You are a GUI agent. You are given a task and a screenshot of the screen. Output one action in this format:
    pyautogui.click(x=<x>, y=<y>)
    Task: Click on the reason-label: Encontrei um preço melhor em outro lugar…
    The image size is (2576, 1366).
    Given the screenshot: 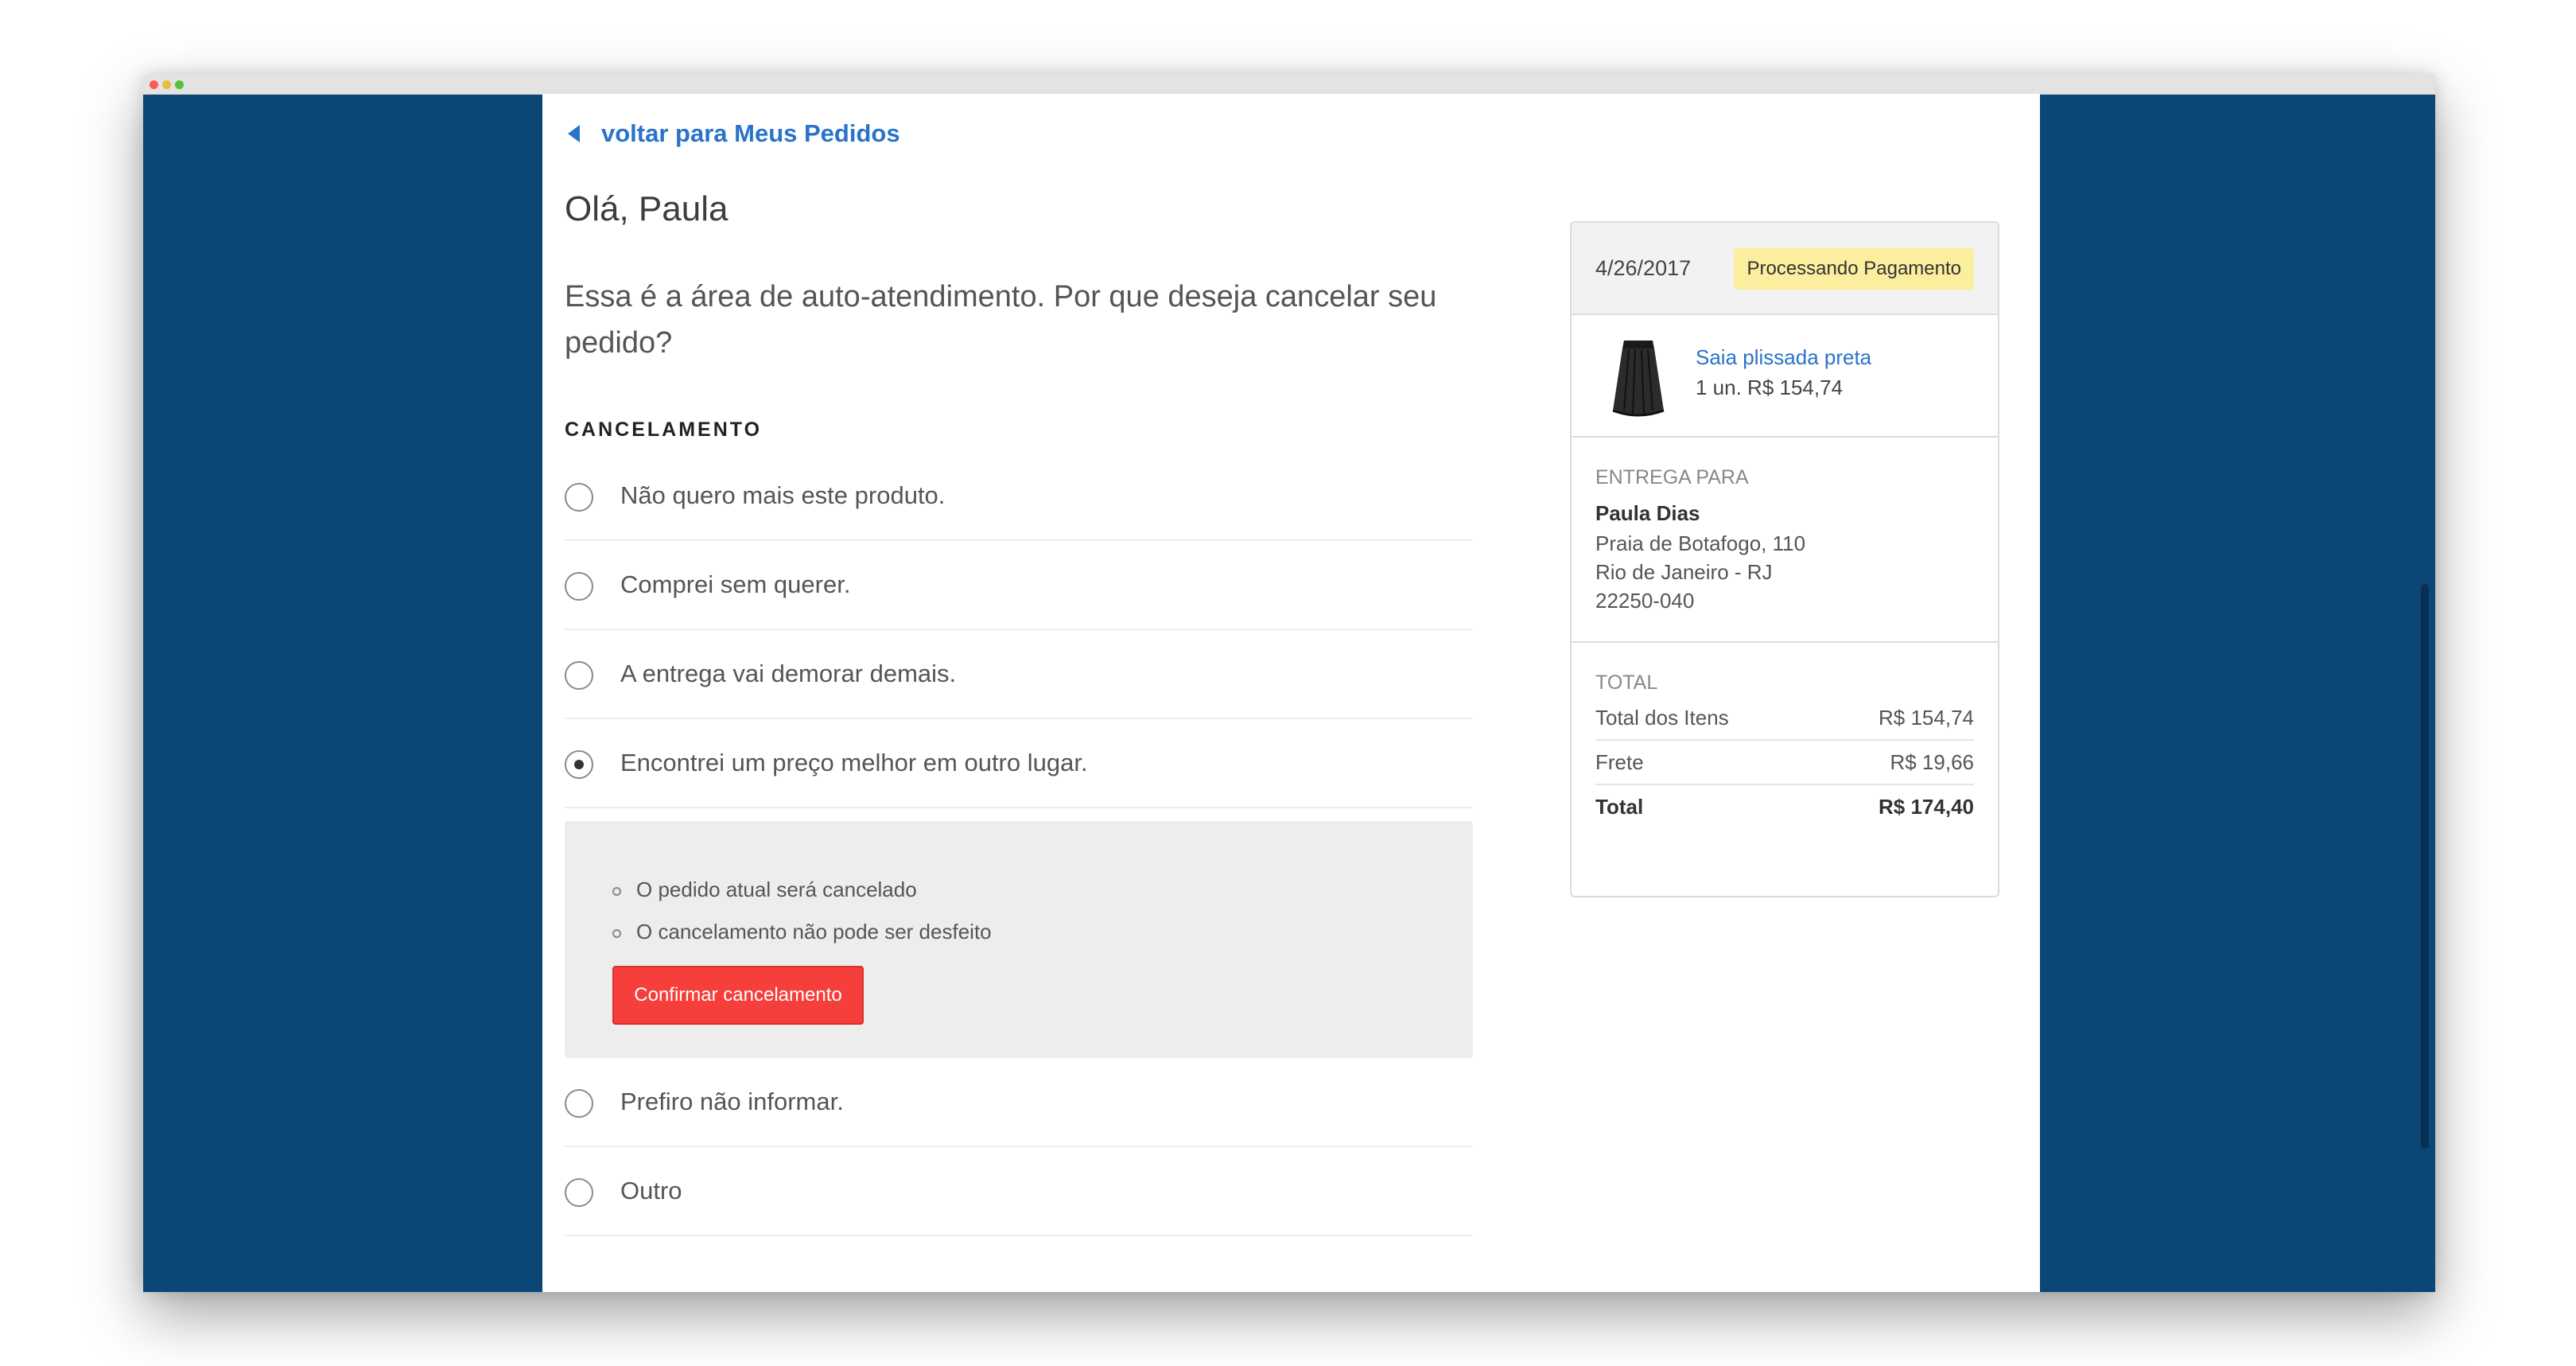 What is the action you would take?
    pyautogui.click(x=854, y=763)
    